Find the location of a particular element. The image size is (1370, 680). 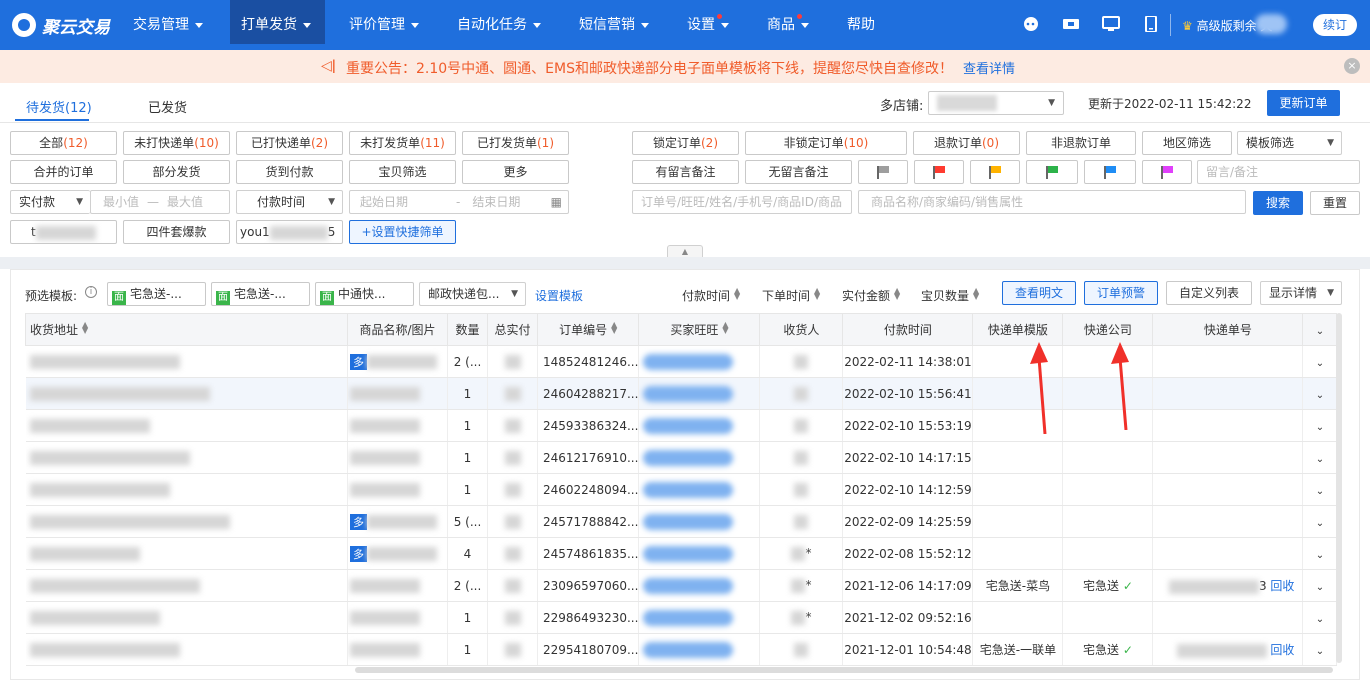

quick-filter-3: you1 5 is located at coordinates (289, 232).